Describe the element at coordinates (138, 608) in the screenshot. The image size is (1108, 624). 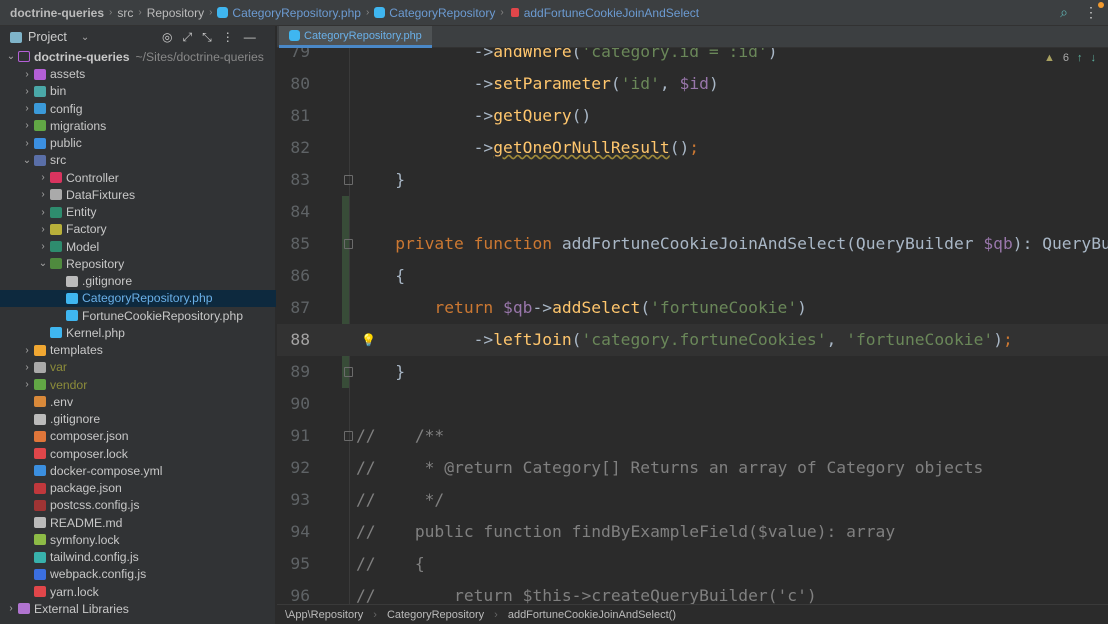
I see `tree-item: › External Libraries` at that location.